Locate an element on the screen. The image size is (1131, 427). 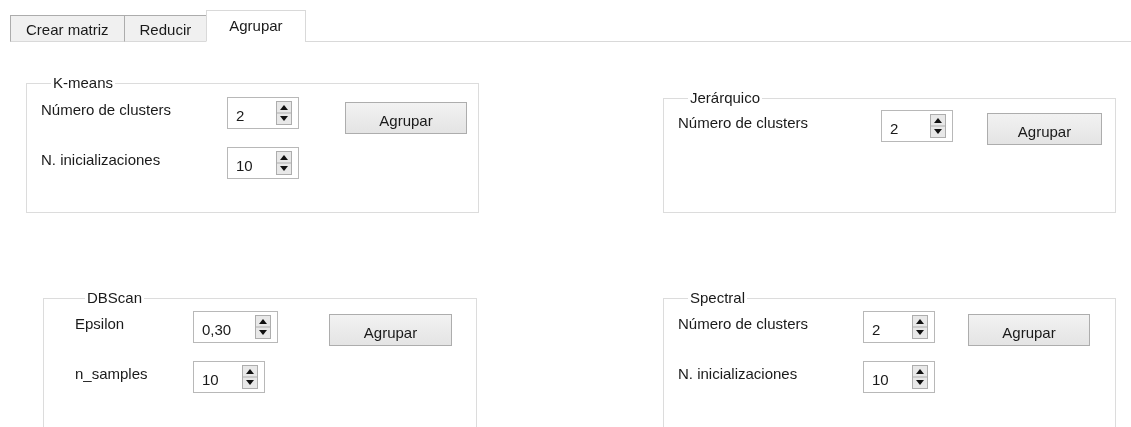
number-field: 0,30 is located at coordinates (235, 327).